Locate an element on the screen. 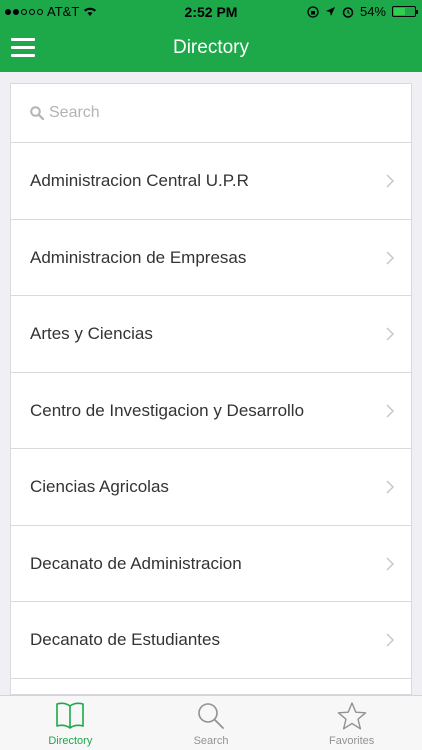 This screenshot has width=422, height=750. list-item: Decanato de Estudiantes is located at coordinates (211, 640).